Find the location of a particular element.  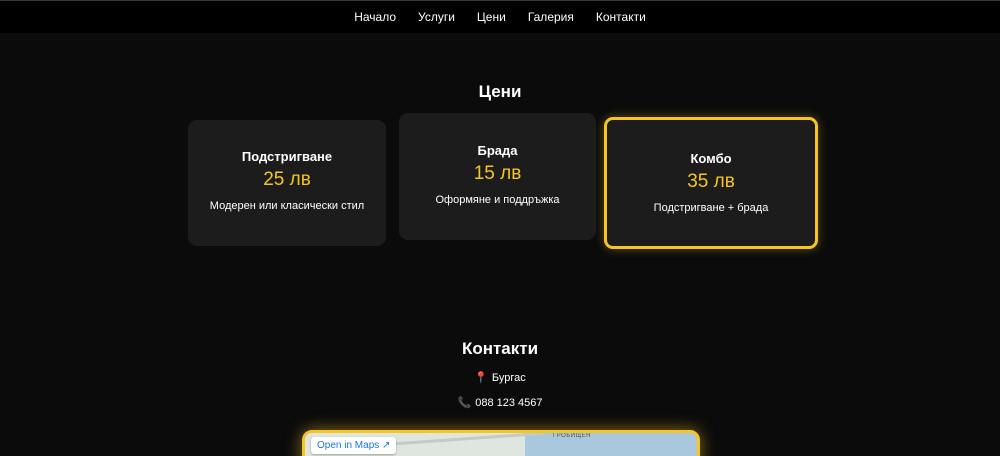

card-description: Оформяне и поддръжка is located at coordinates (497, 200).